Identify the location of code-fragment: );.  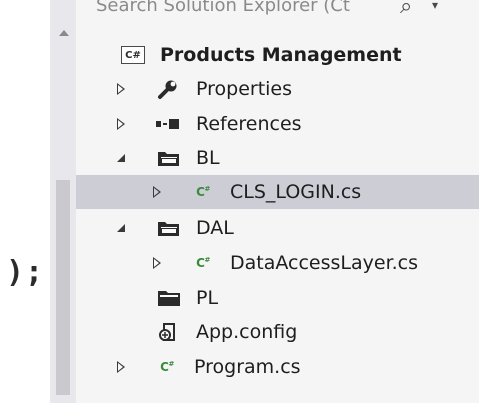
(25, 272).